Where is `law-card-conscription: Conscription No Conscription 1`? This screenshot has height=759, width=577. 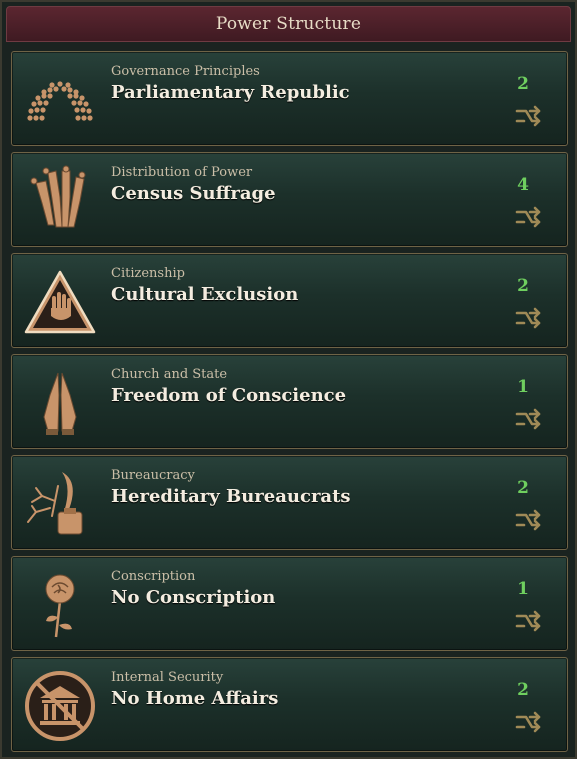 law-card-conscription: Conscription No Conscription 1 is located at coordinates (289, 603).